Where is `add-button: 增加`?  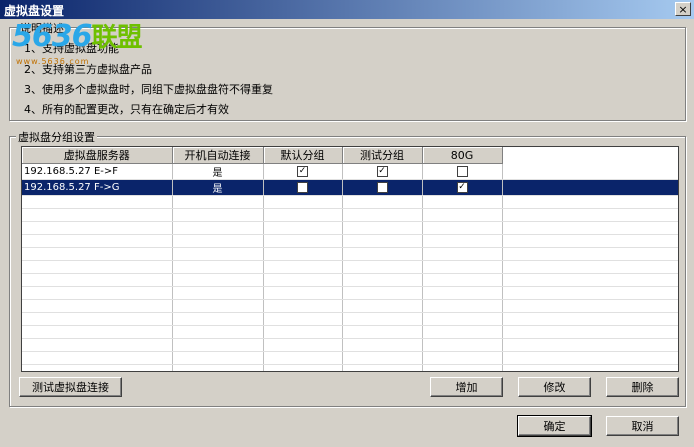 add-button: 增加 is located at coordinates (466, 387).